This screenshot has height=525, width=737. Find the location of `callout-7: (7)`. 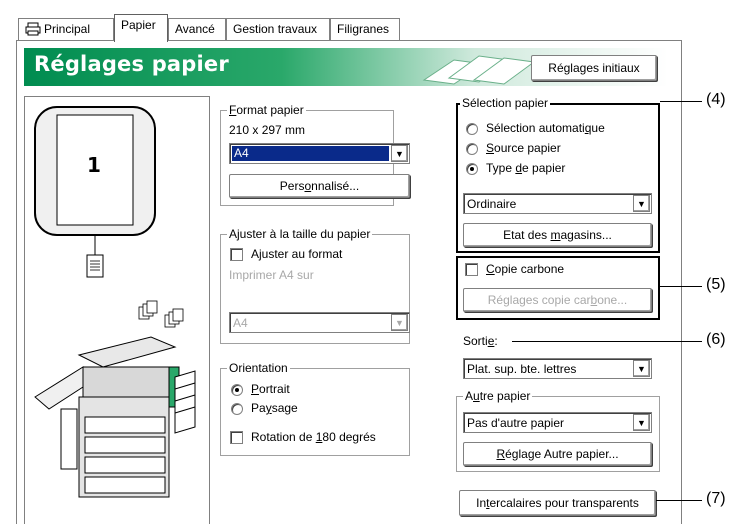

callout-7: (7) is located at coordinates (716, 498).